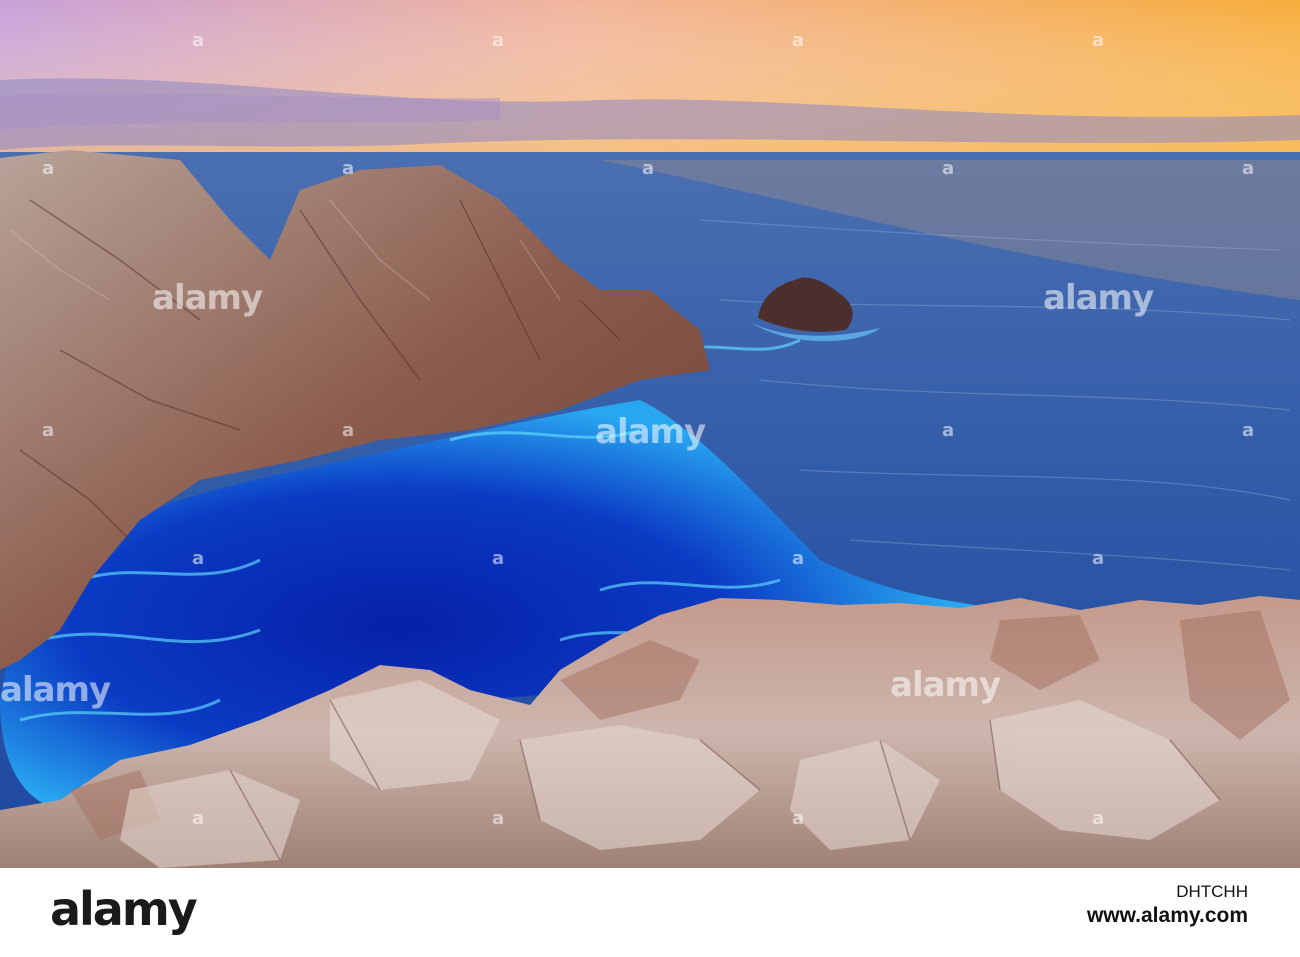 The height and width of the screenshot is (957, 1300). I want to click on brand-logo: alamy, so click(124, 909).